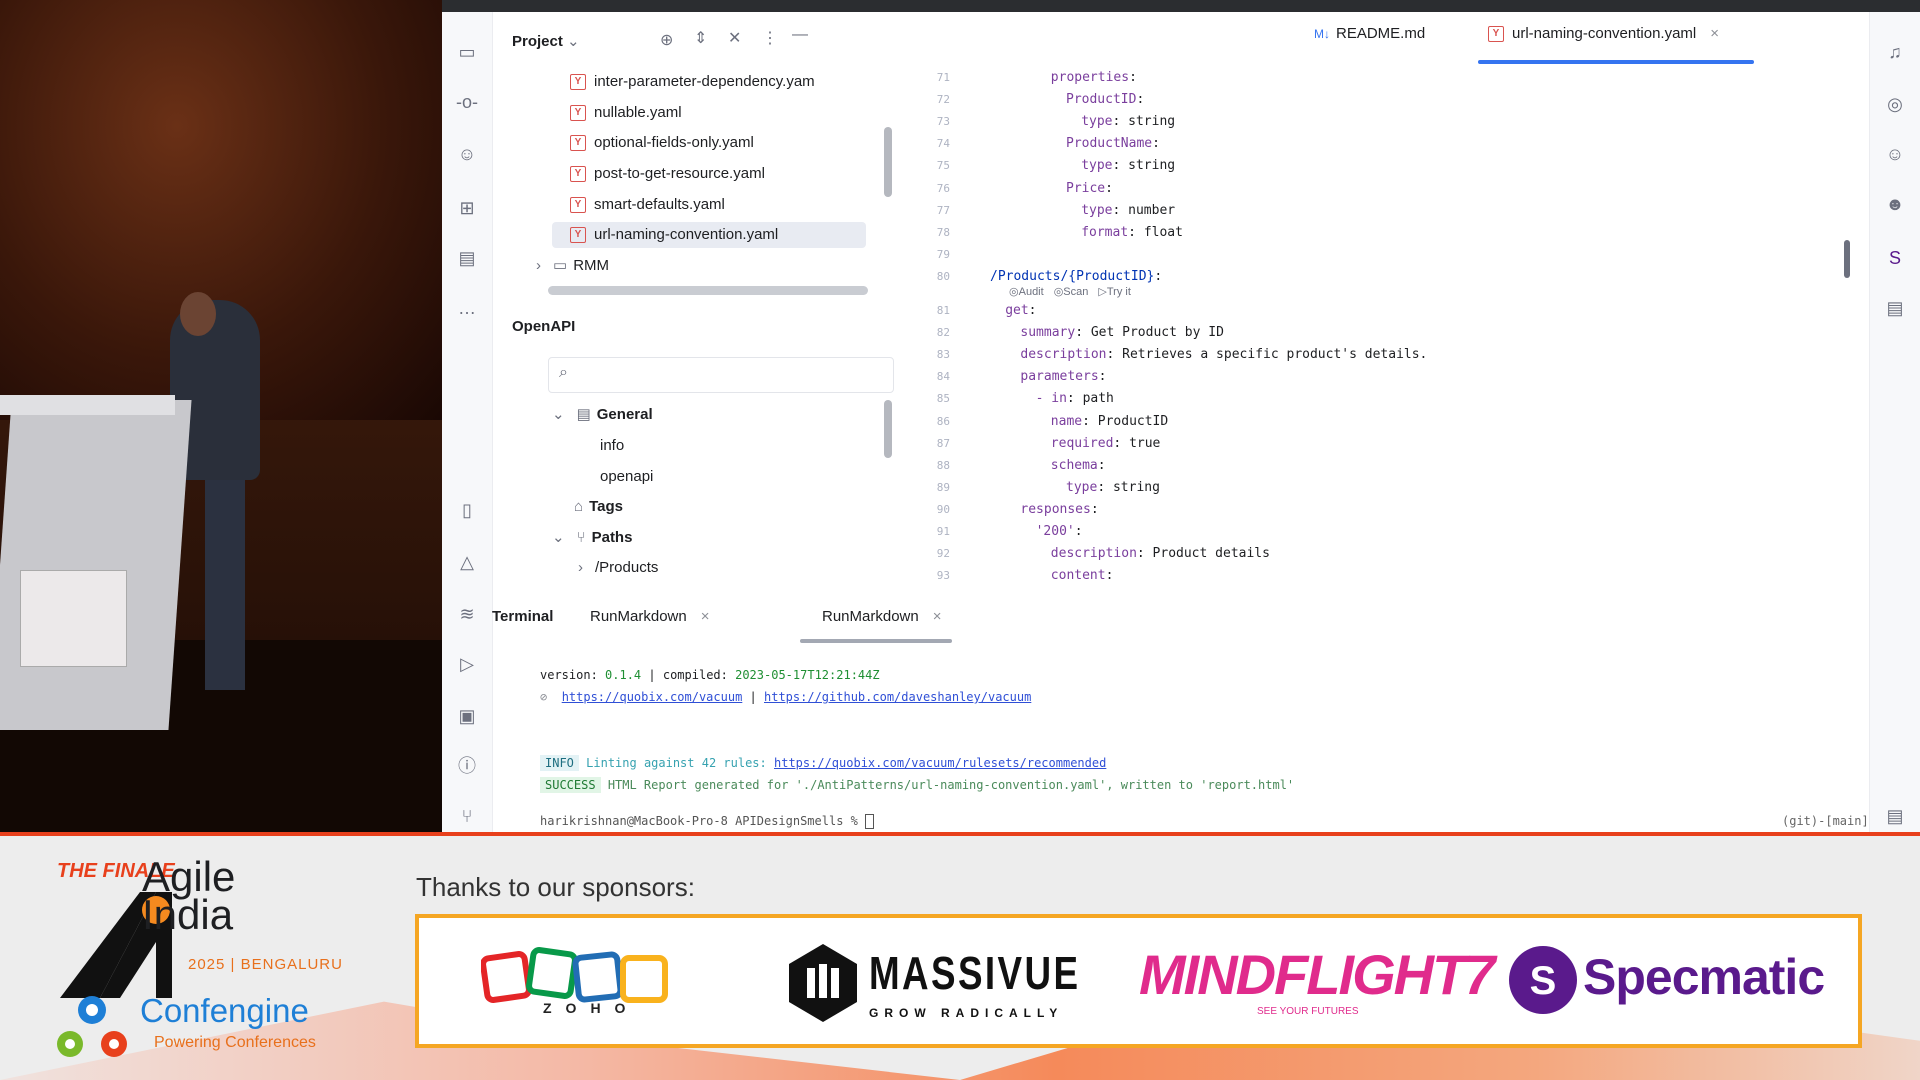 This screenshot has width=1920, height=1080. What do you see at coordinates (1603, 34) in the screenshot?
I see `tab-url-naming-convention: Yurl-naming-convention.yaml ×` at bounding box center [1603, 34].